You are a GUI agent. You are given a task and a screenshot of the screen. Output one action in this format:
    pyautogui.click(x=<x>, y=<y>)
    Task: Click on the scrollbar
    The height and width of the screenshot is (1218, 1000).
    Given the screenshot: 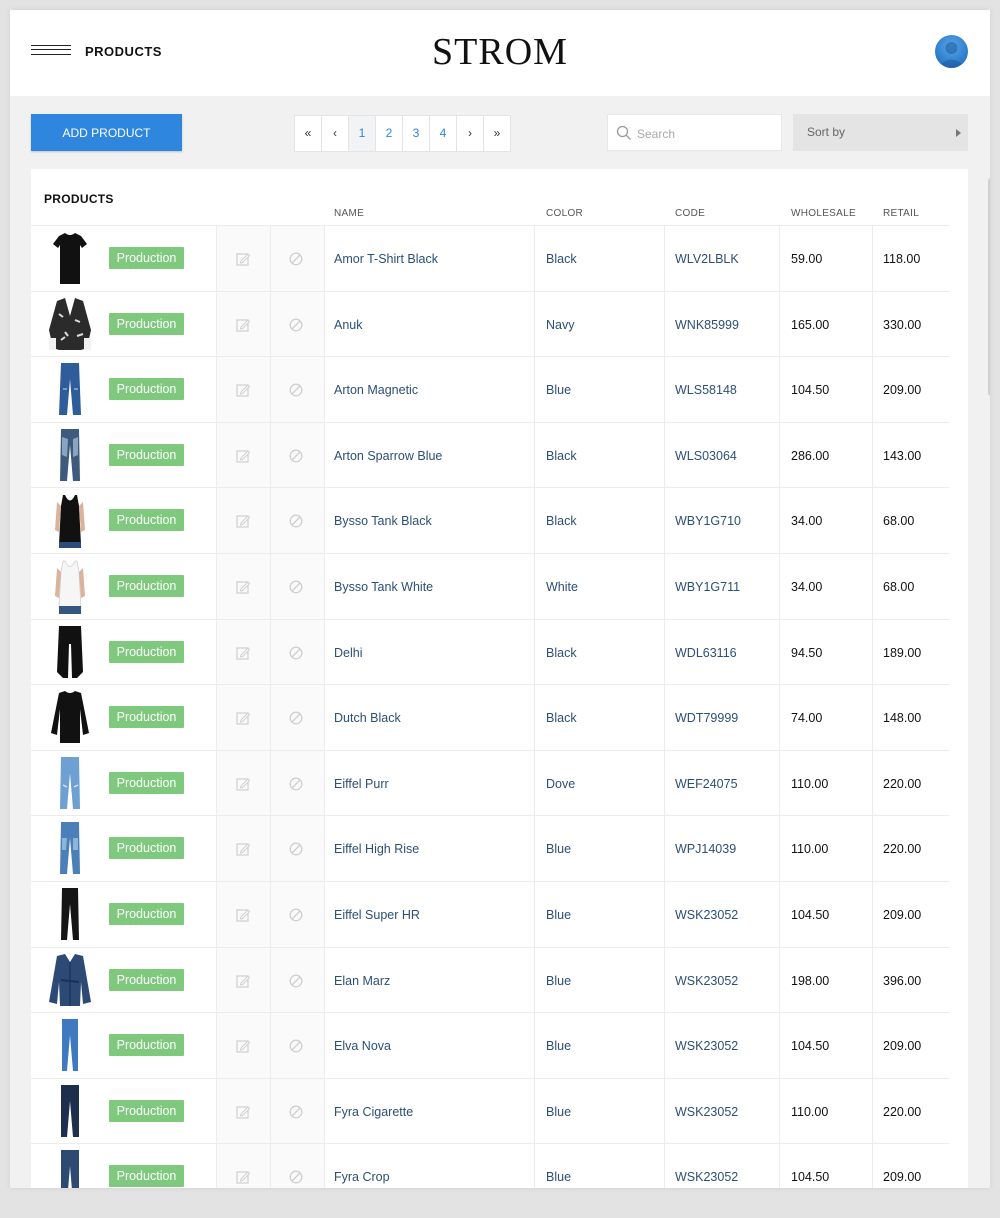 What is the action you would take?
    pyautogui.click(x=989, y=683)
    